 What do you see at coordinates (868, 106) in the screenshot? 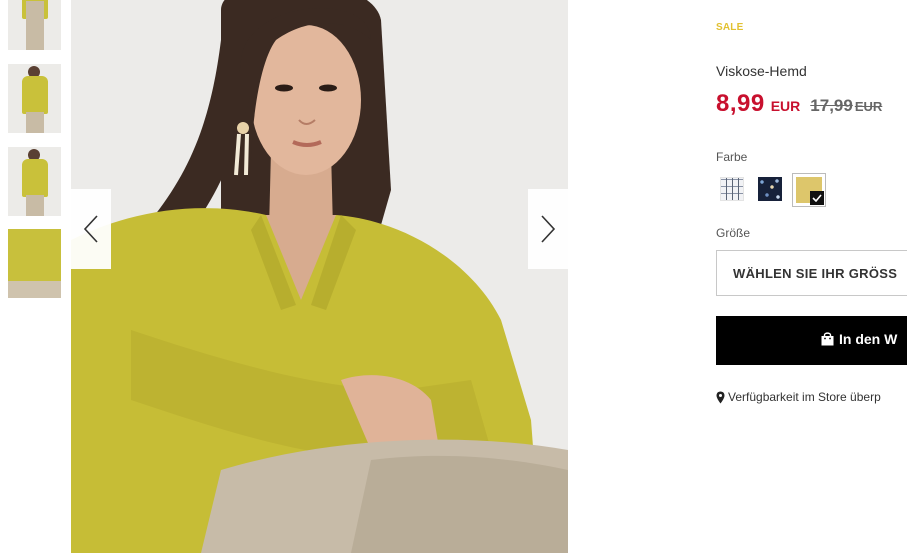
I see `old-price-currency: EUR` at bounding box center [868, 106].